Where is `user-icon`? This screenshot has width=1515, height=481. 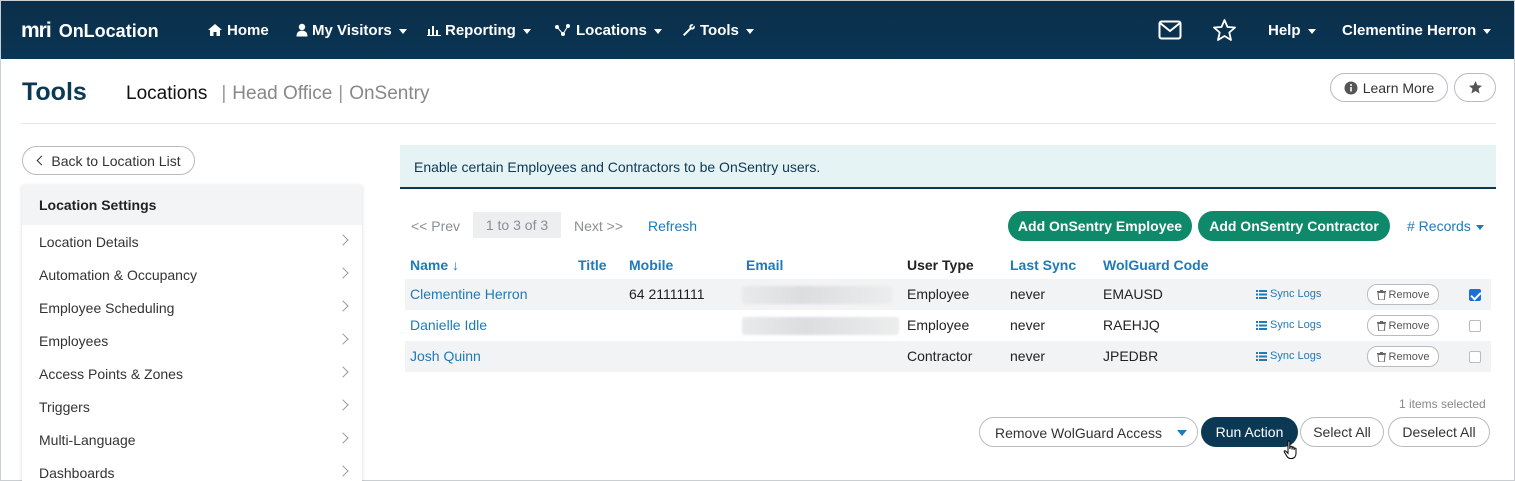
user-icon is located at coordinates (302, 30).